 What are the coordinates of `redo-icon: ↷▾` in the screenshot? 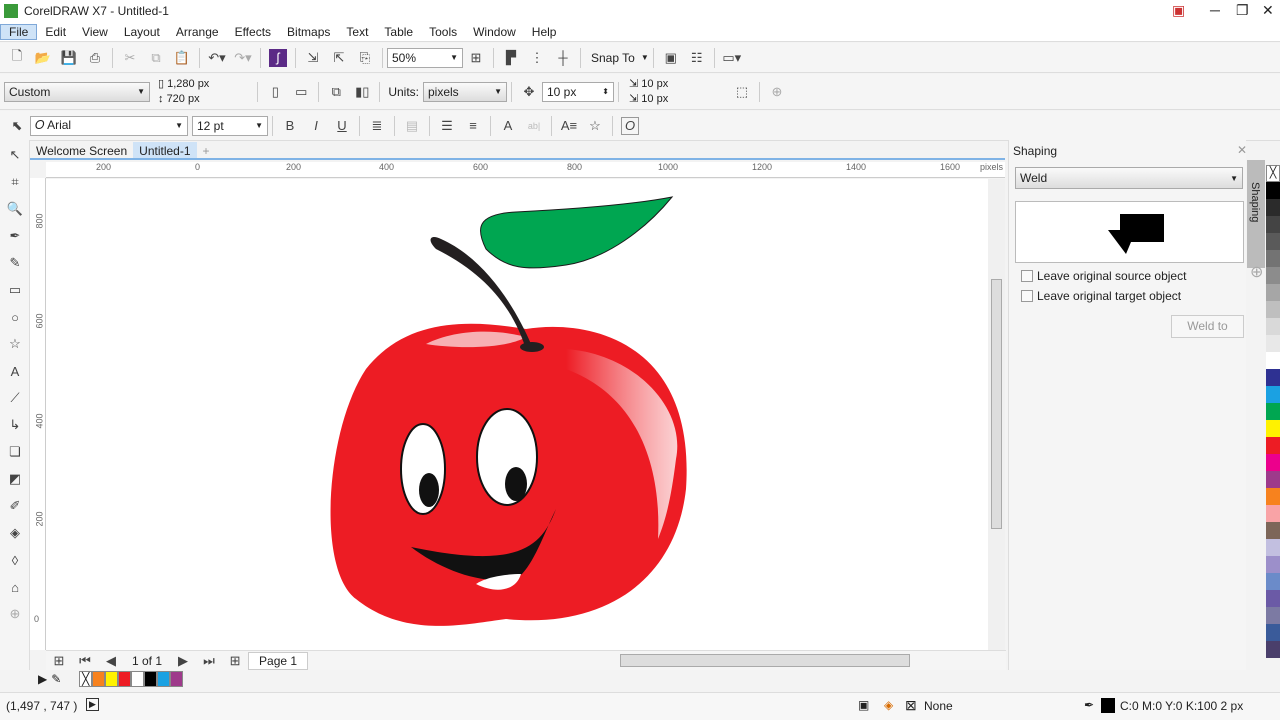 It's located at (243, 58).